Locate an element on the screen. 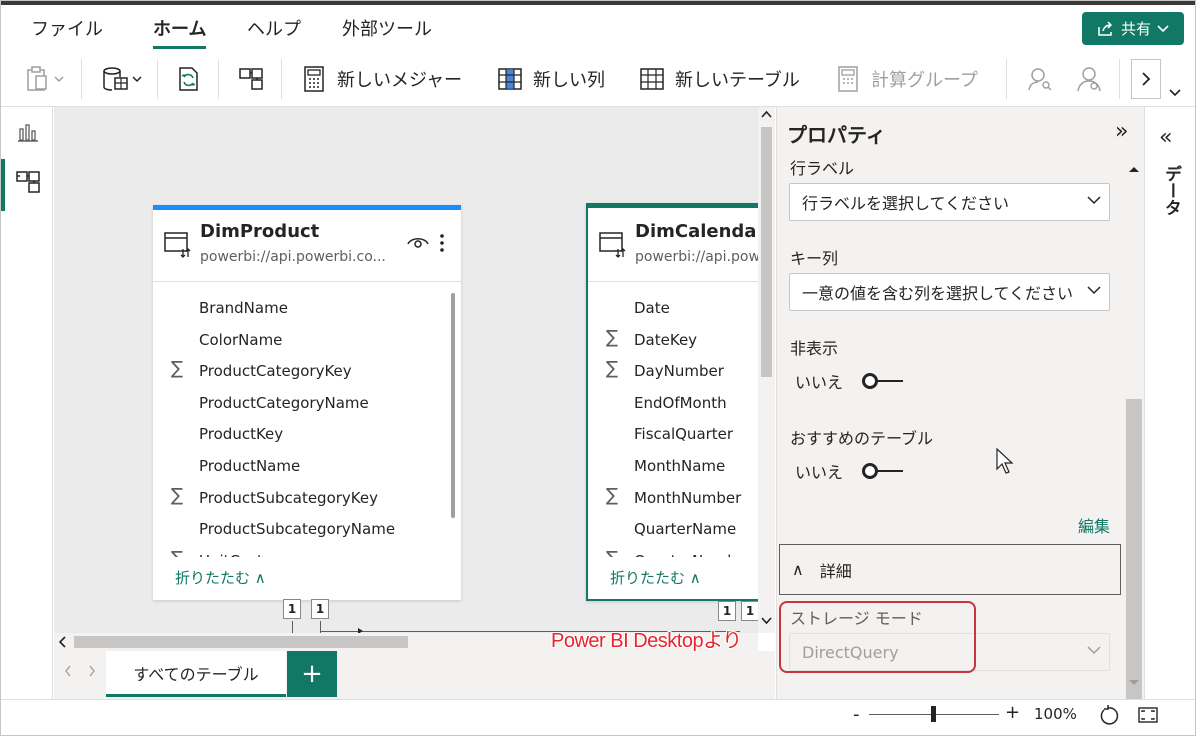 Image resolution: width=1200 pixels, height=740 pixels. share-button: 共有 is located at coordinates (1133, 28).